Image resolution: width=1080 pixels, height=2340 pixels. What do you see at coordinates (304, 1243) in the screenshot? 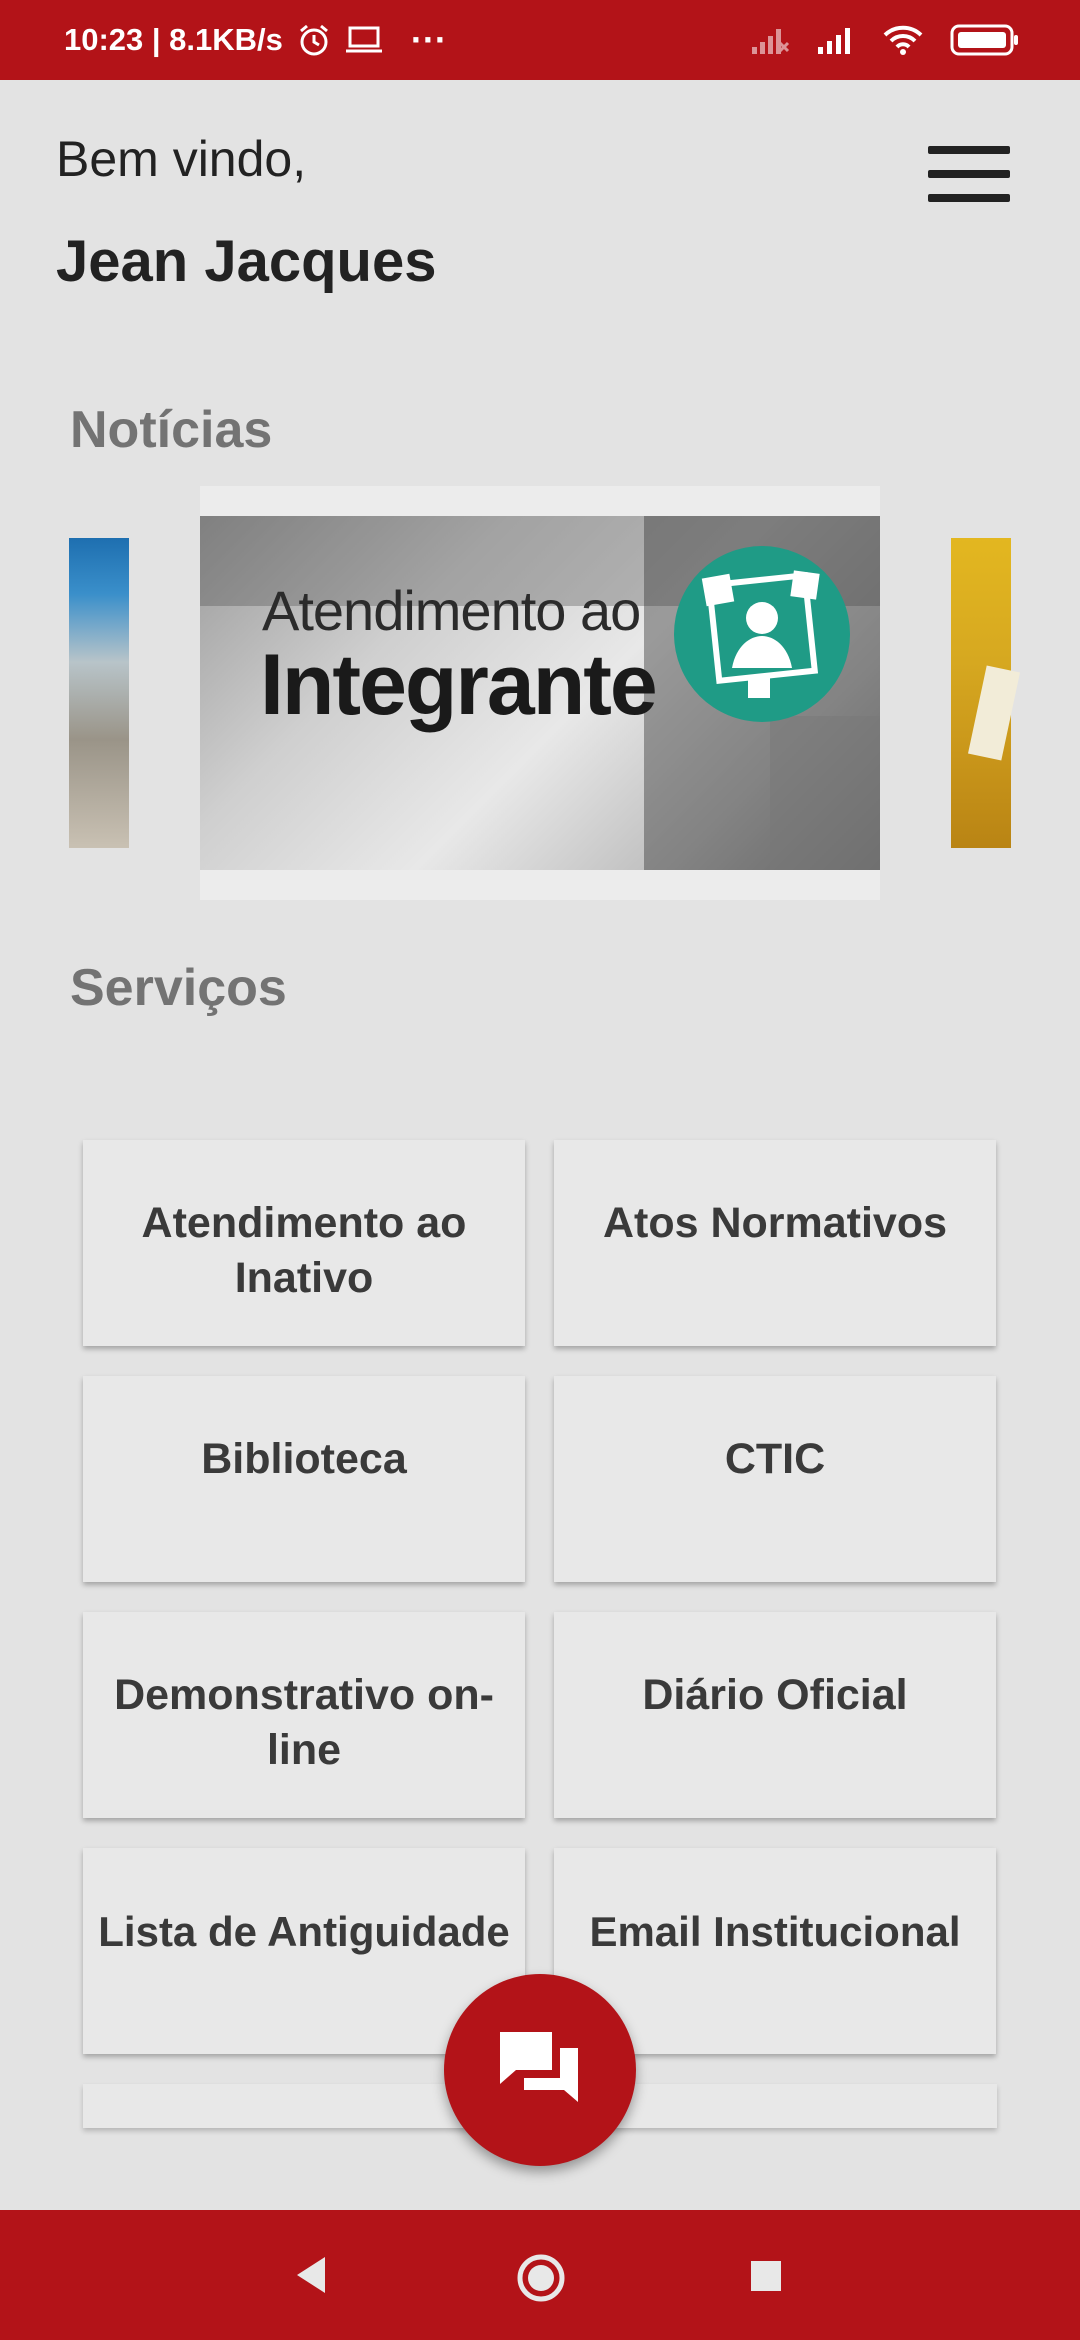
I see `service-atendimento-ao-inativo-button: Atendimento ao Inativo` at bounding box center [304, 1243].